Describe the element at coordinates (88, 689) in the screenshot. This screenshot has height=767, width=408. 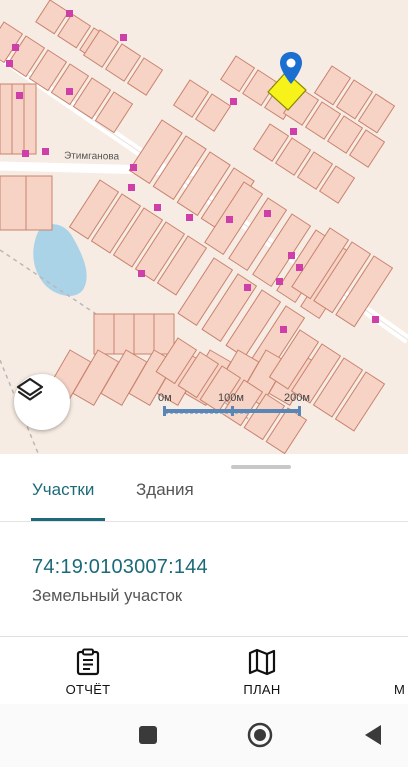
I see `report-label: ОТЧЁТ` at that location.